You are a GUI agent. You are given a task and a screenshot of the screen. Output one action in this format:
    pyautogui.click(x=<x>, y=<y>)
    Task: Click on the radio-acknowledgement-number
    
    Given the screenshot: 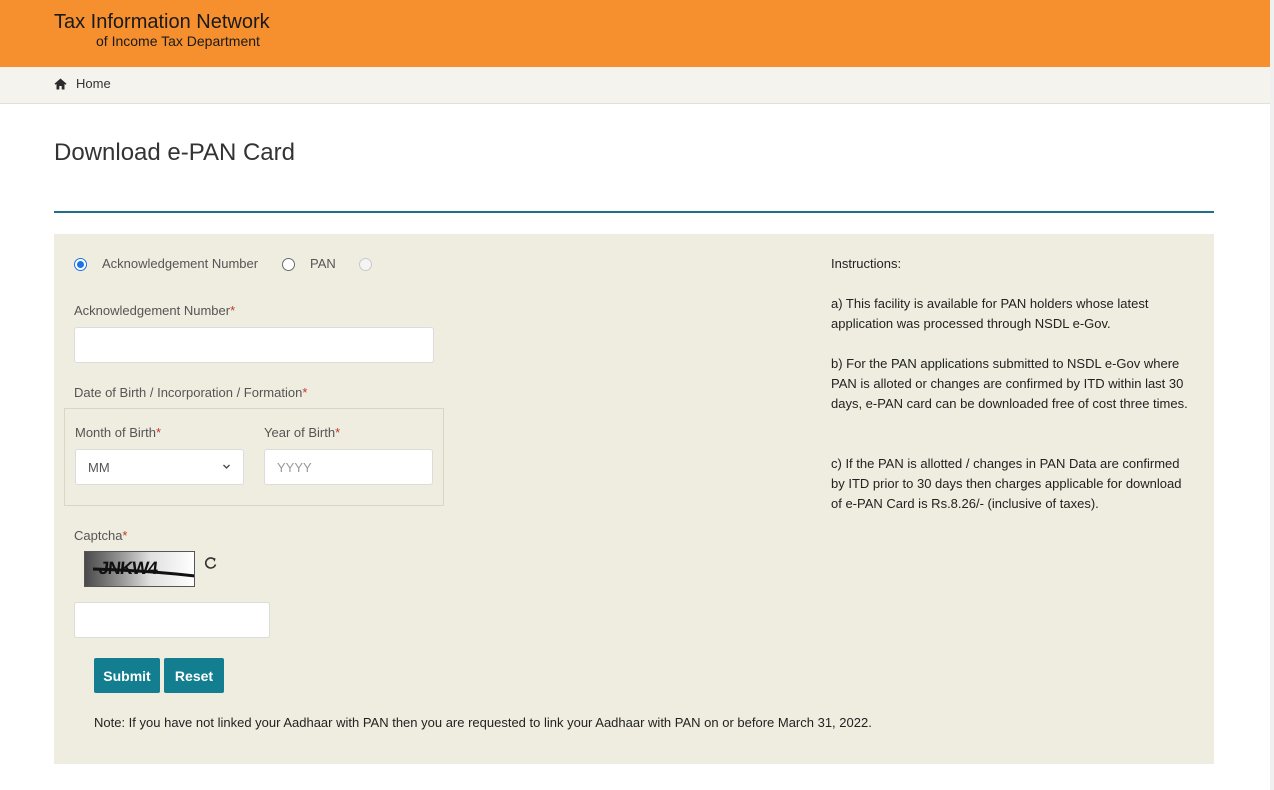 What is the action you would take?
    pyautogui.click(x=80, y=264)
    